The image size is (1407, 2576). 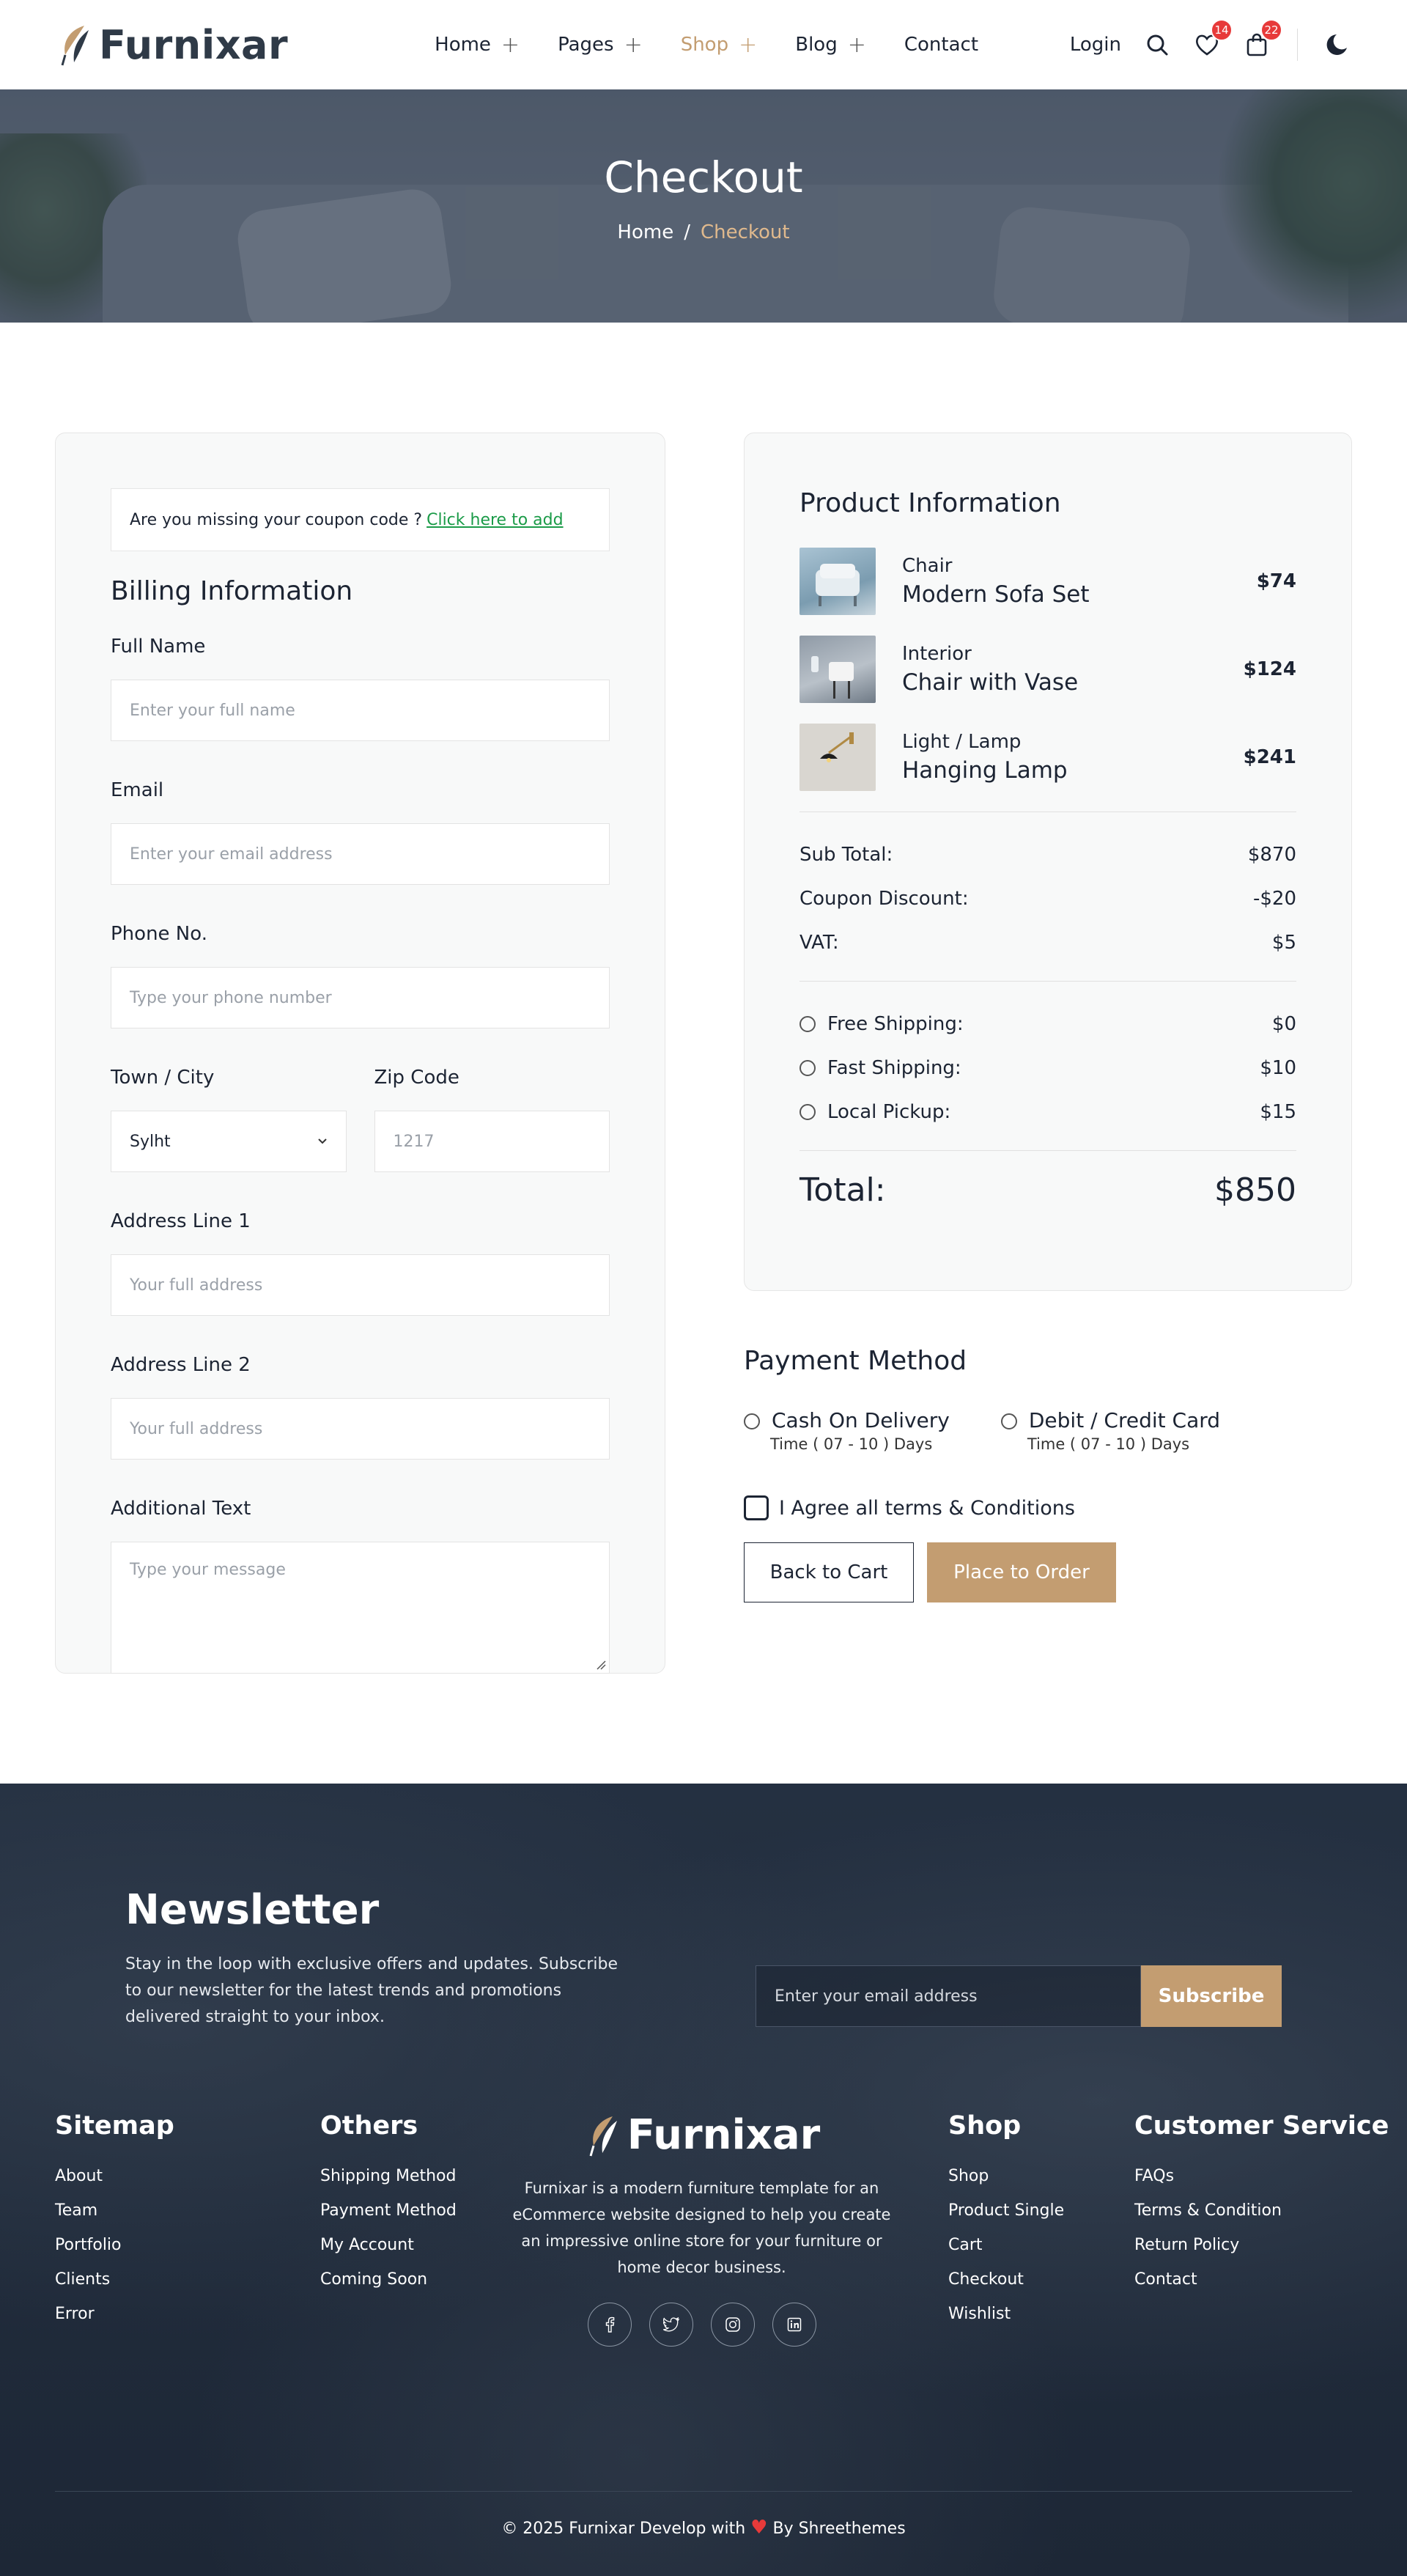 I want to click on summary-divider, so click(x=1047, y=982).